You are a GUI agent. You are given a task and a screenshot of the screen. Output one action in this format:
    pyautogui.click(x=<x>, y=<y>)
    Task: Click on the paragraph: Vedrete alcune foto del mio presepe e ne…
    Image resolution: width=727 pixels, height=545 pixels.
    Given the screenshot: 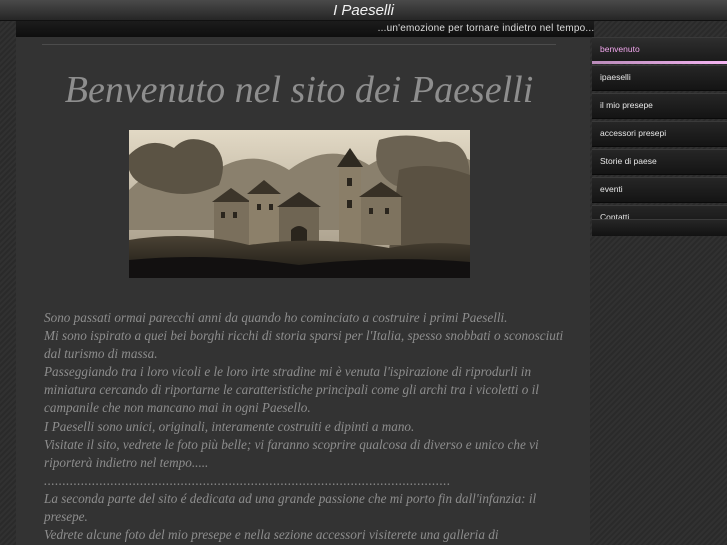 What is the action you would take?
    pyautogui.click(x=271, y=535)
    